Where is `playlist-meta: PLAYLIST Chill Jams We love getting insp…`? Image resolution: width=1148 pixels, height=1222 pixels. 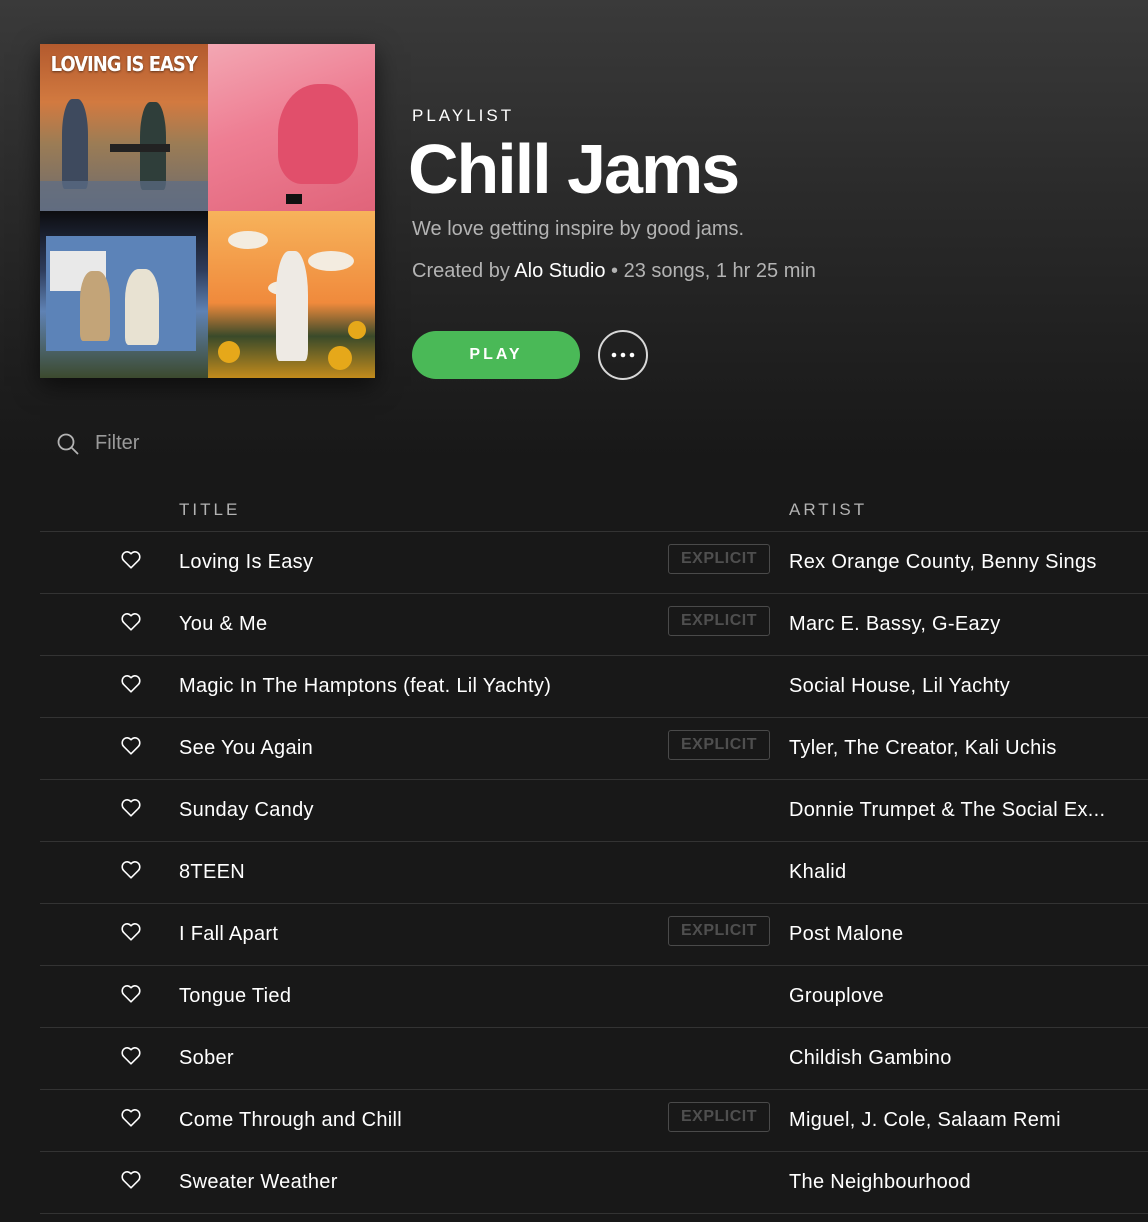
playlist-meta: PLAYLIST Chill Jams We love getting insp… is located at coordinates (612, 194).